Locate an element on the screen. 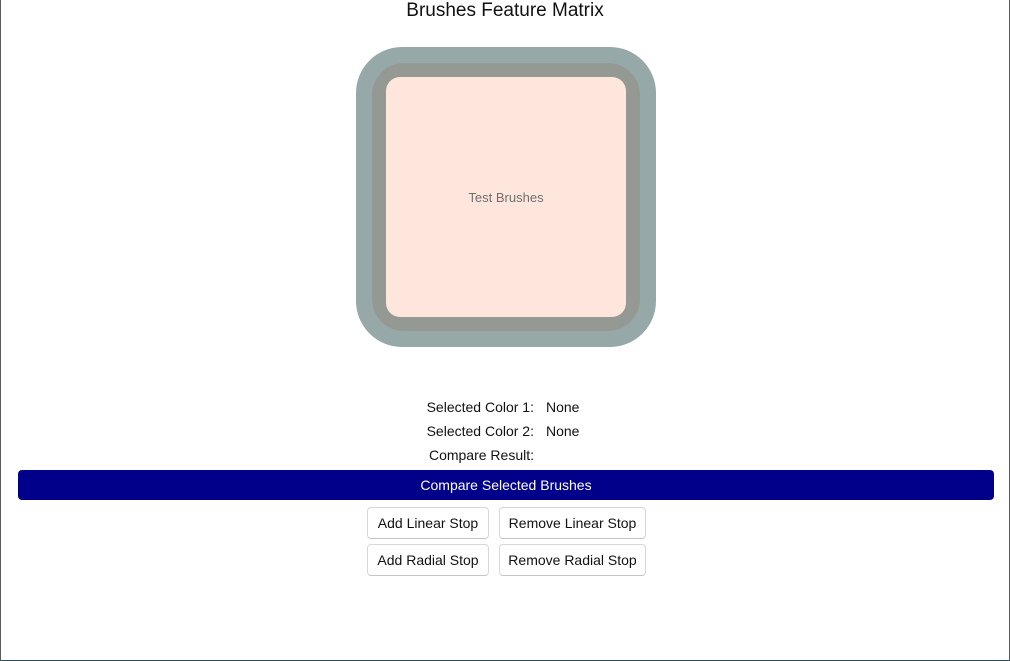  add-radial-stop-button: Add Radial Stop is located at coordinates (428, 560).